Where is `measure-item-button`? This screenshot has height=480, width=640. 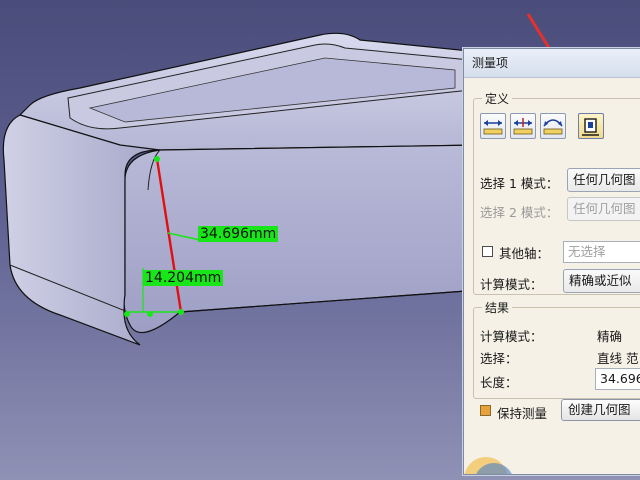 measure-item-button is located at coordinates (591, 126).